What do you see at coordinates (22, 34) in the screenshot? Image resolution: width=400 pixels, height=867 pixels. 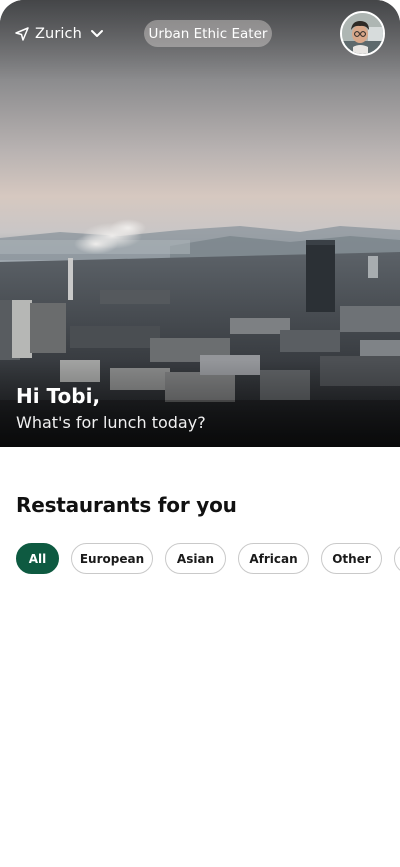 I see `navigation-arrow-icon` at bounding box center [22, 34].